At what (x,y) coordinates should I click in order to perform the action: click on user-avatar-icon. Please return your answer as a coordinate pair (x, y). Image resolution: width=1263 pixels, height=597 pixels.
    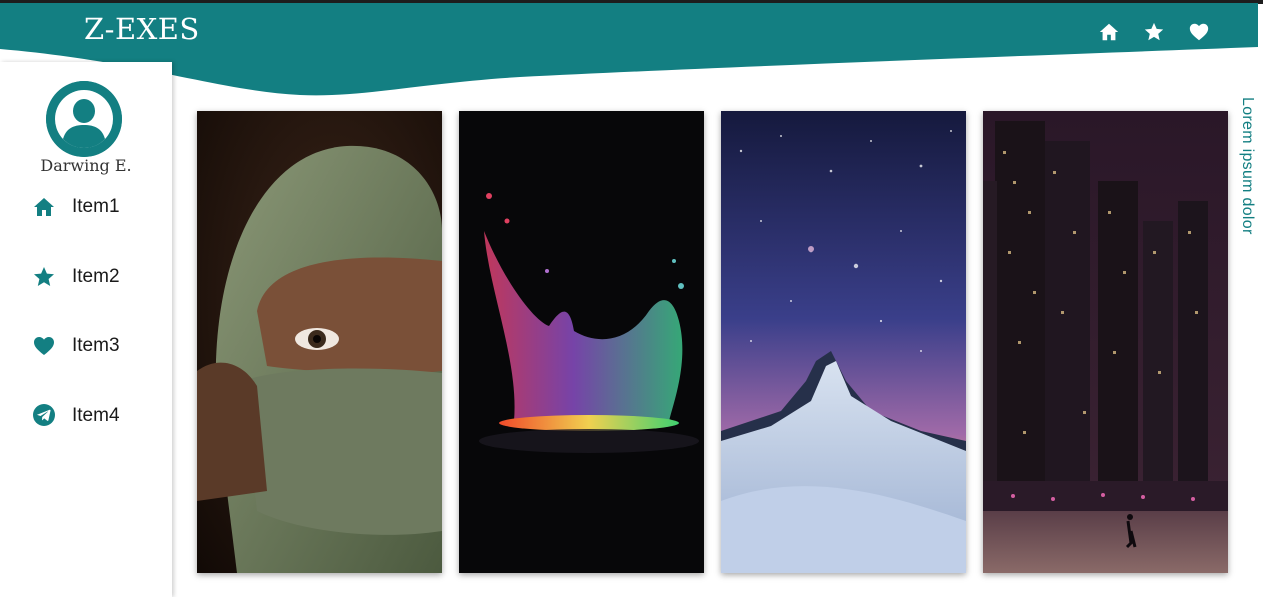
    Looking at the image, I should click on (84, 119).